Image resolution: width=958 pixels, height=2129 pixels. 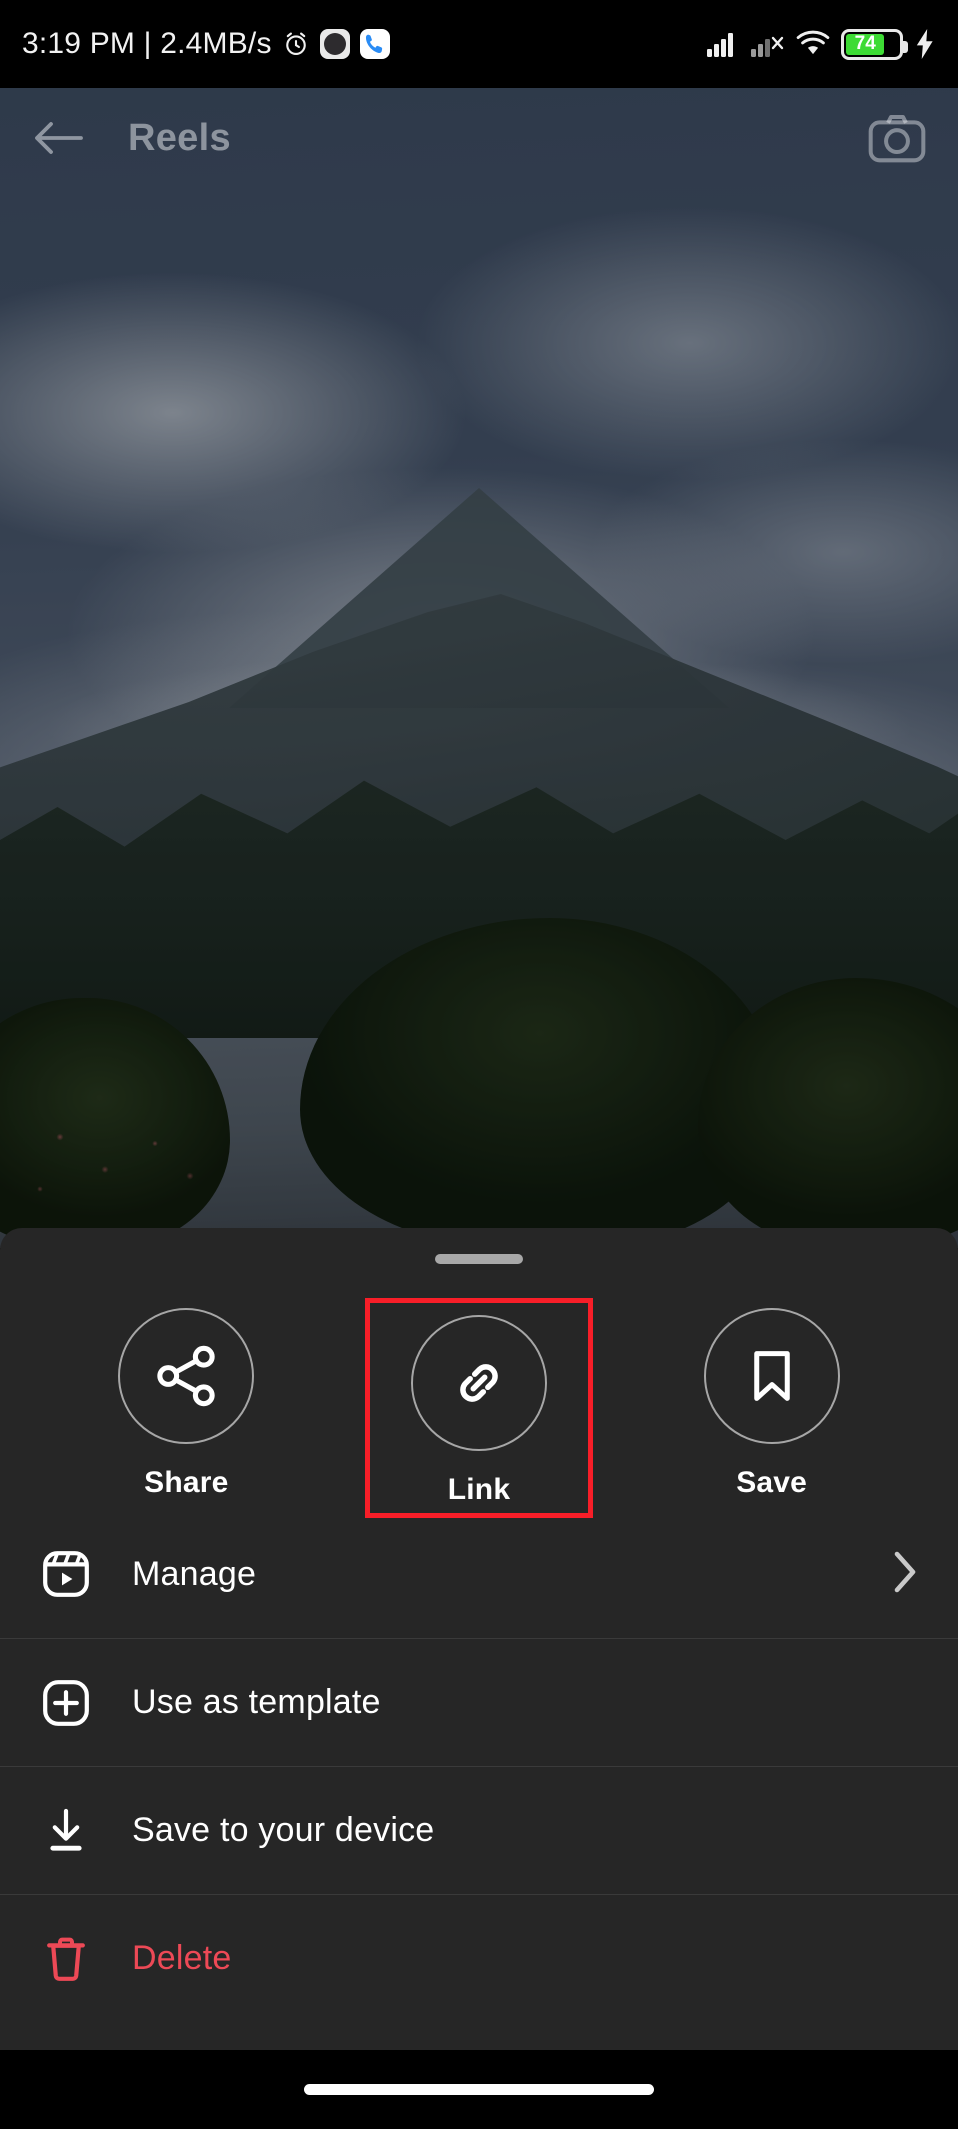 I want to click on home-indicator, so click(x=479, y=2089).